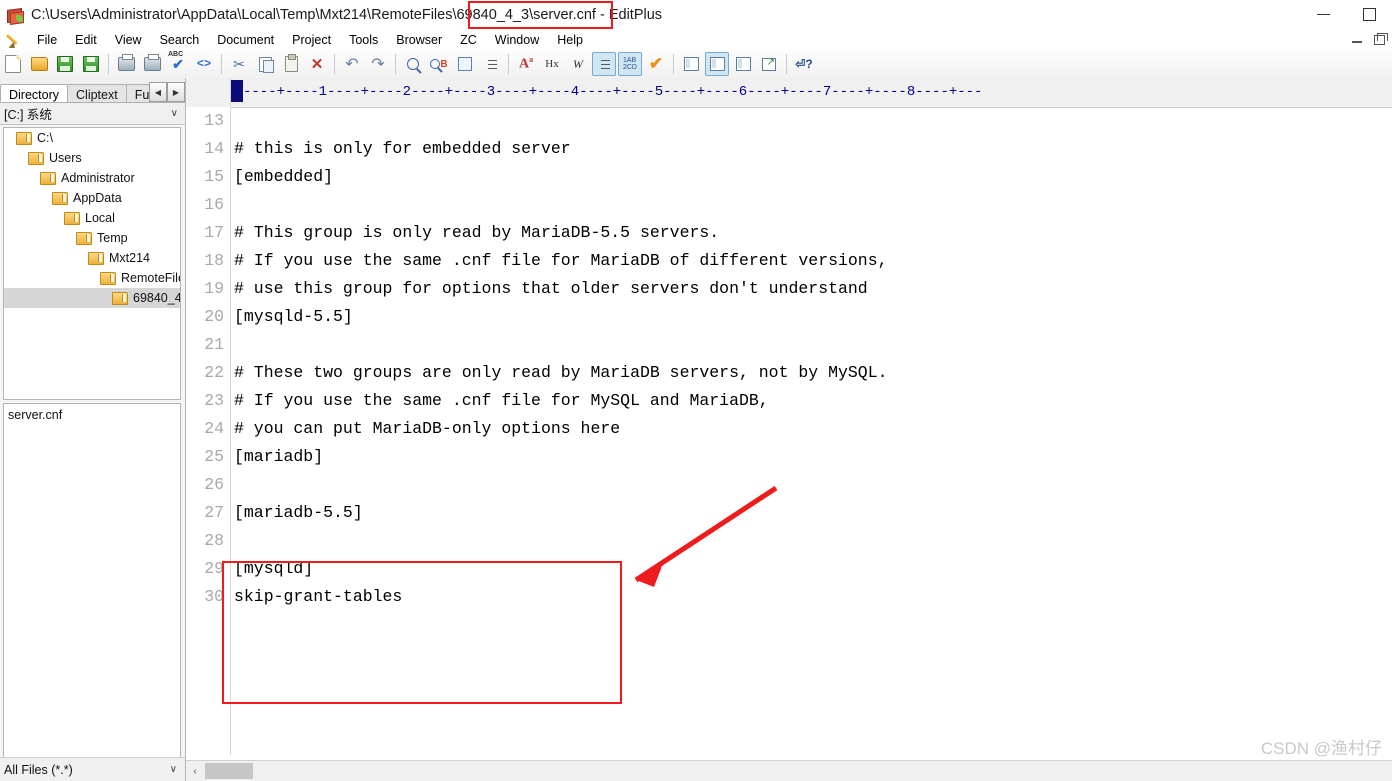  Describe the element at coordinates (214, 456) in the screenshot. I see `line-number: 25` at that location.